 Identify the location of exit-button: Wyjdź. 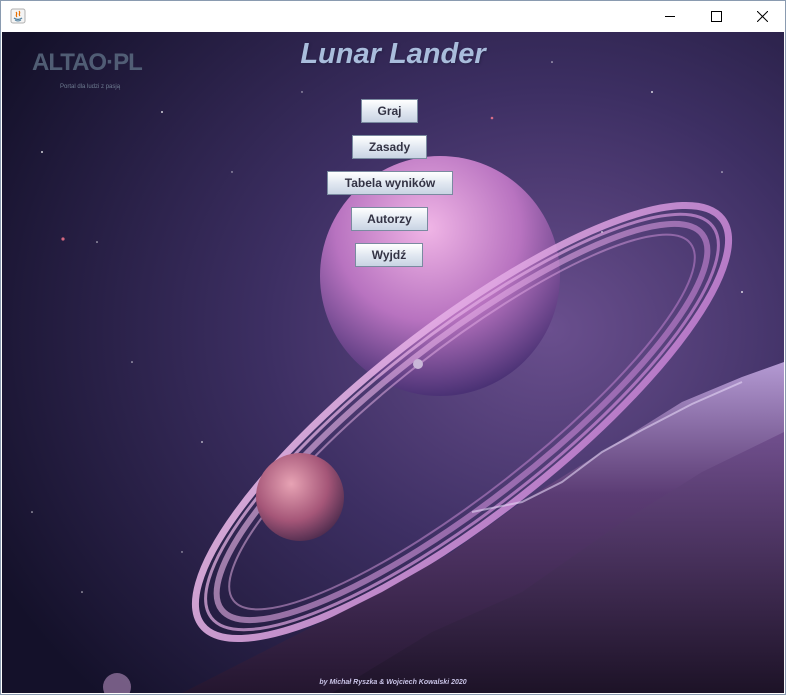
(389, 255).